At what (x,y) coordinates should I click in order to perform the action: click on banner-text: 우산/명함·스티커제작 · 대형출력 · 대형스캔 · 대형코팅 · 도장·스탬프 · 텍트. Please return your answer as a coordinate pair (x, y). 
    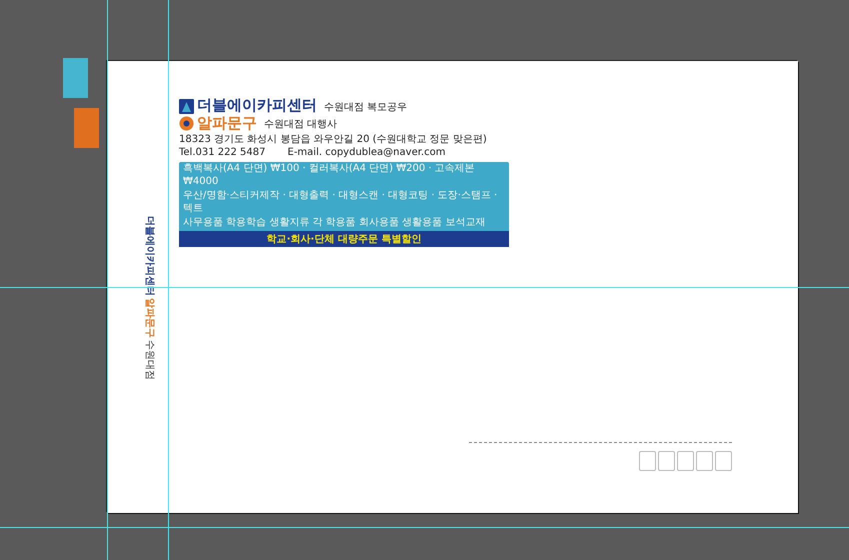
    Looking at the image, I should click on (340, 202).